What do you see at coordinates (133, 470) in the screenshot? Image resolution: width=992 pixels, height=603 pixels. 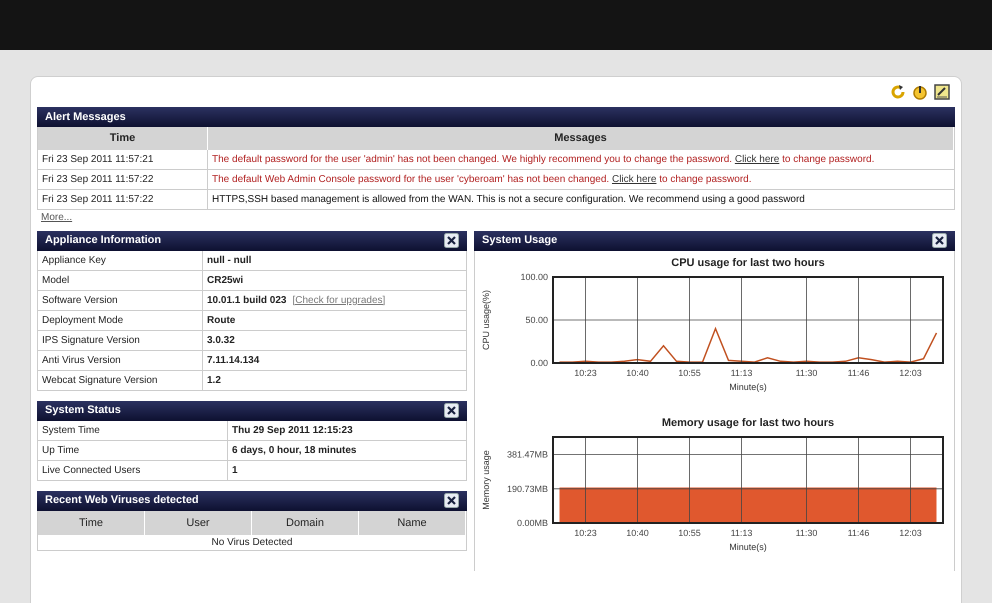 I see `table-cell: Live Connected Users` at bounding box center [133, 470].